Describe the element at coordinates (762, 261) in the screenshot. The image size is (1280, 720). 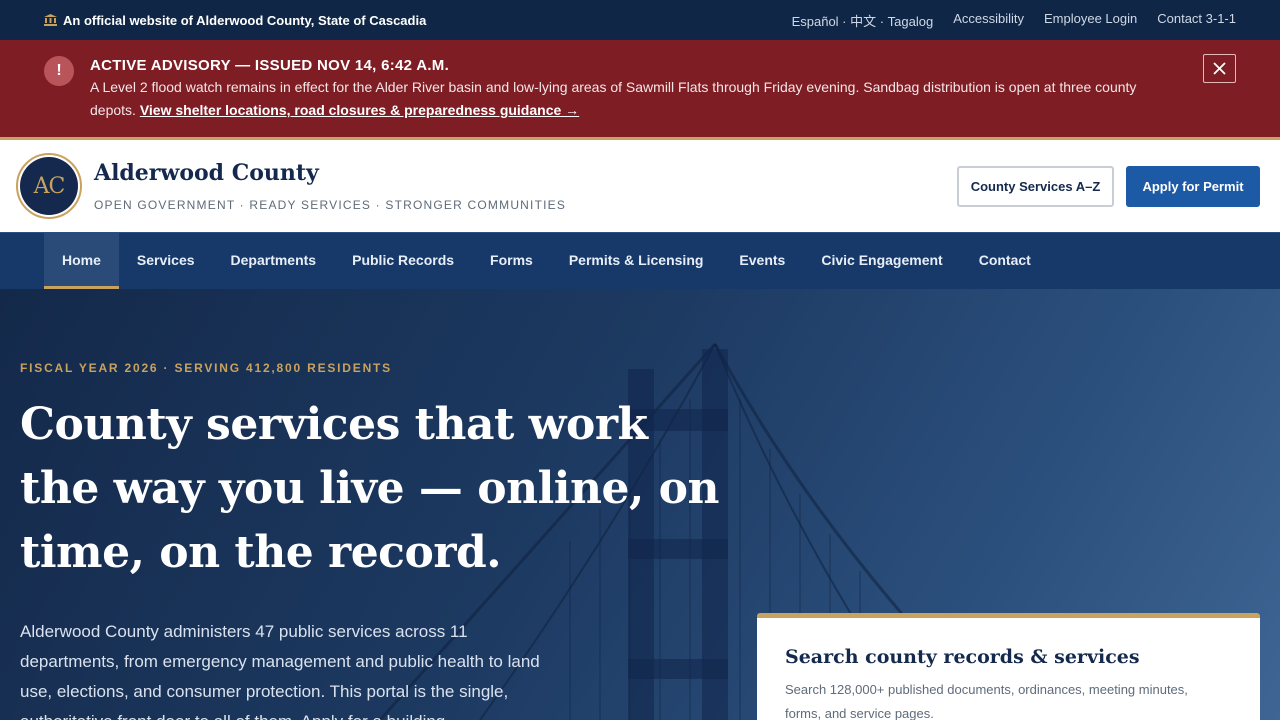
I see `nav-events: Events` at that location.